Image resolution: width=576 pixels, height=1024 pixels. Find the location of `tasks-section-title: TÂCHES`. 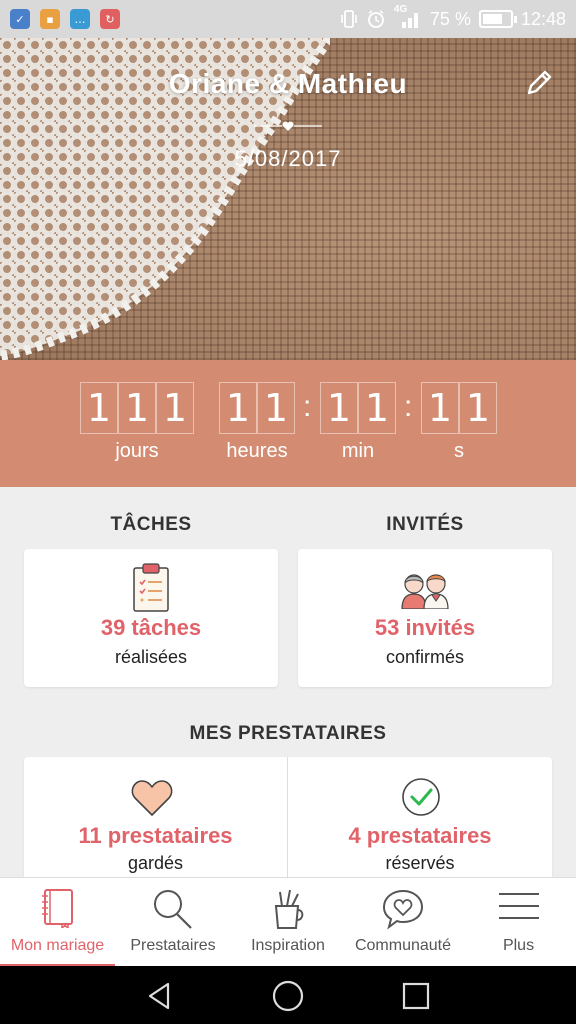

tasks-section-title: TÂCHES is located at coordinates (151, 524).